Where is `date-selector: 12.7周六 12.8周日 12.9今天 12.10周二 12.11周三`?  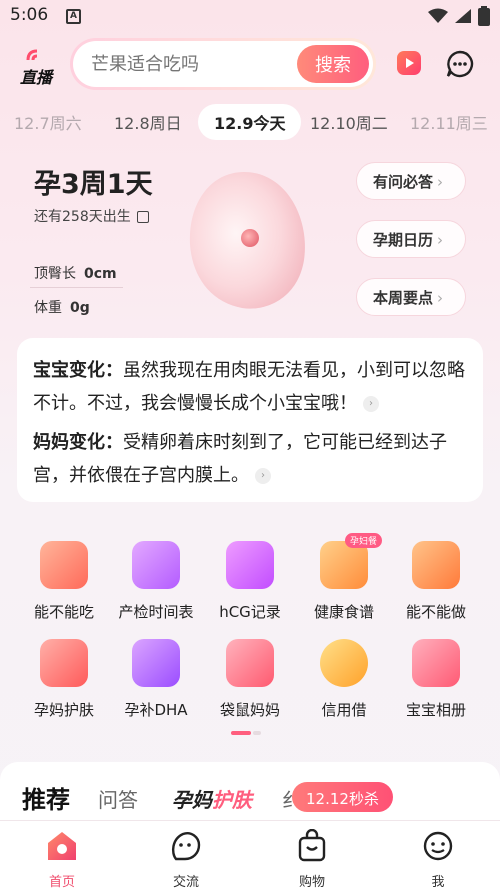 date-selector: 12.7周六 12.8周日 12.9今天 12.10周二 12.11周三 is located at coordinates (250, 122).